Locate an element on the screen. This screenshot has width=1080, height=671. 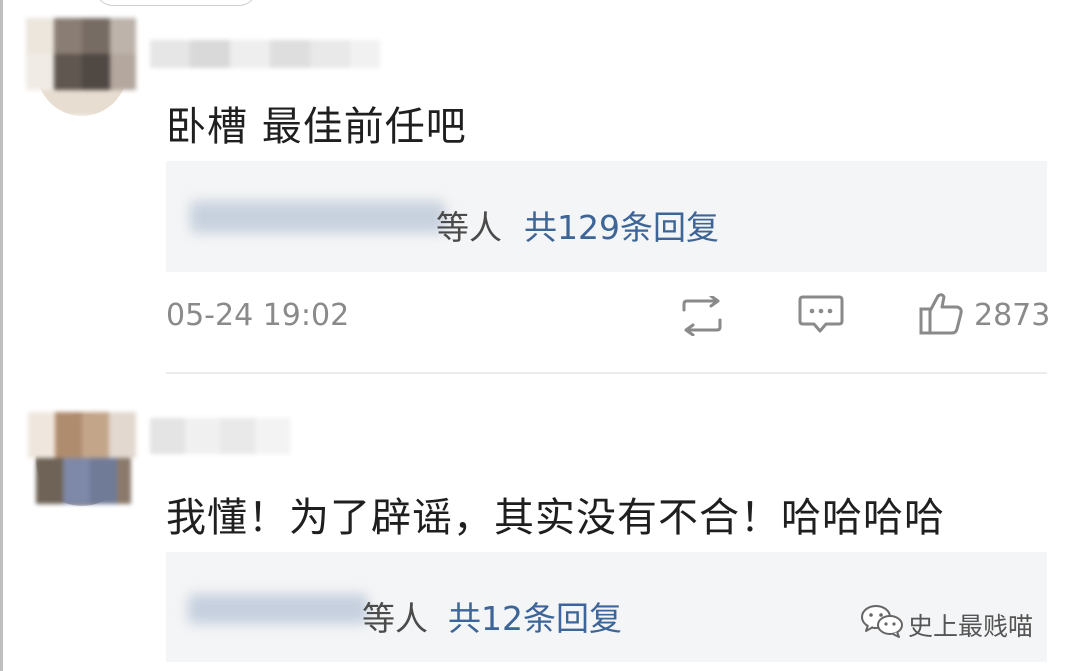
previous-element-edge is located at coordinates (176, 3).